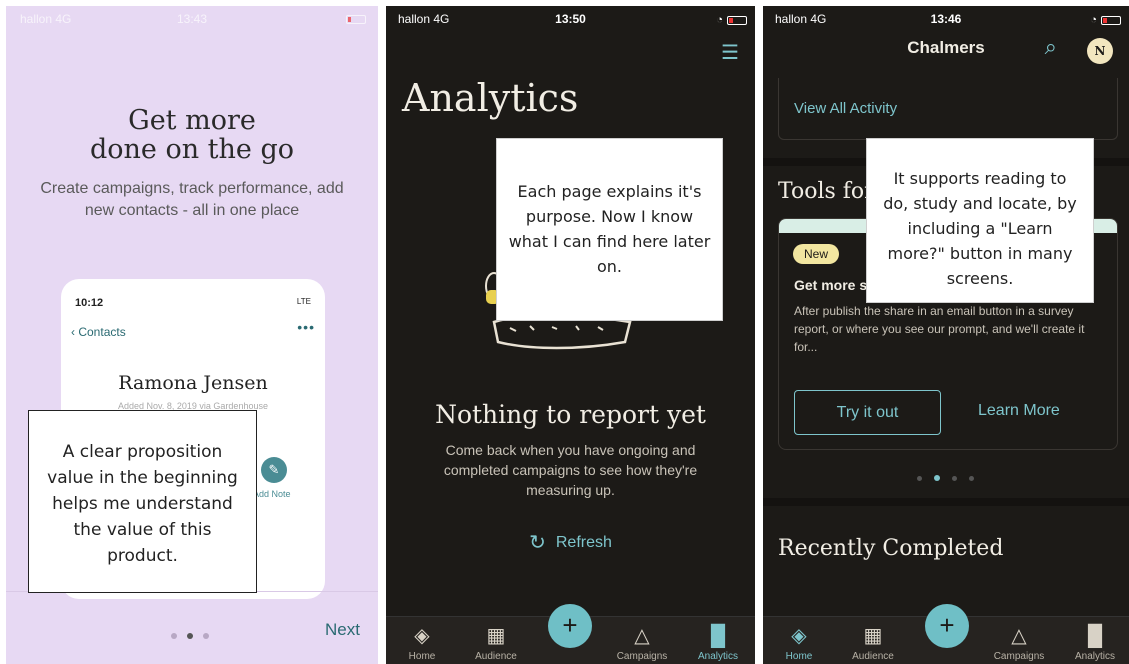 The width and height of the screenshot is (1129, 664). Describe the element at coordinates (274, 470) in the screenshot. I see `note-icon: ✎` at that location.